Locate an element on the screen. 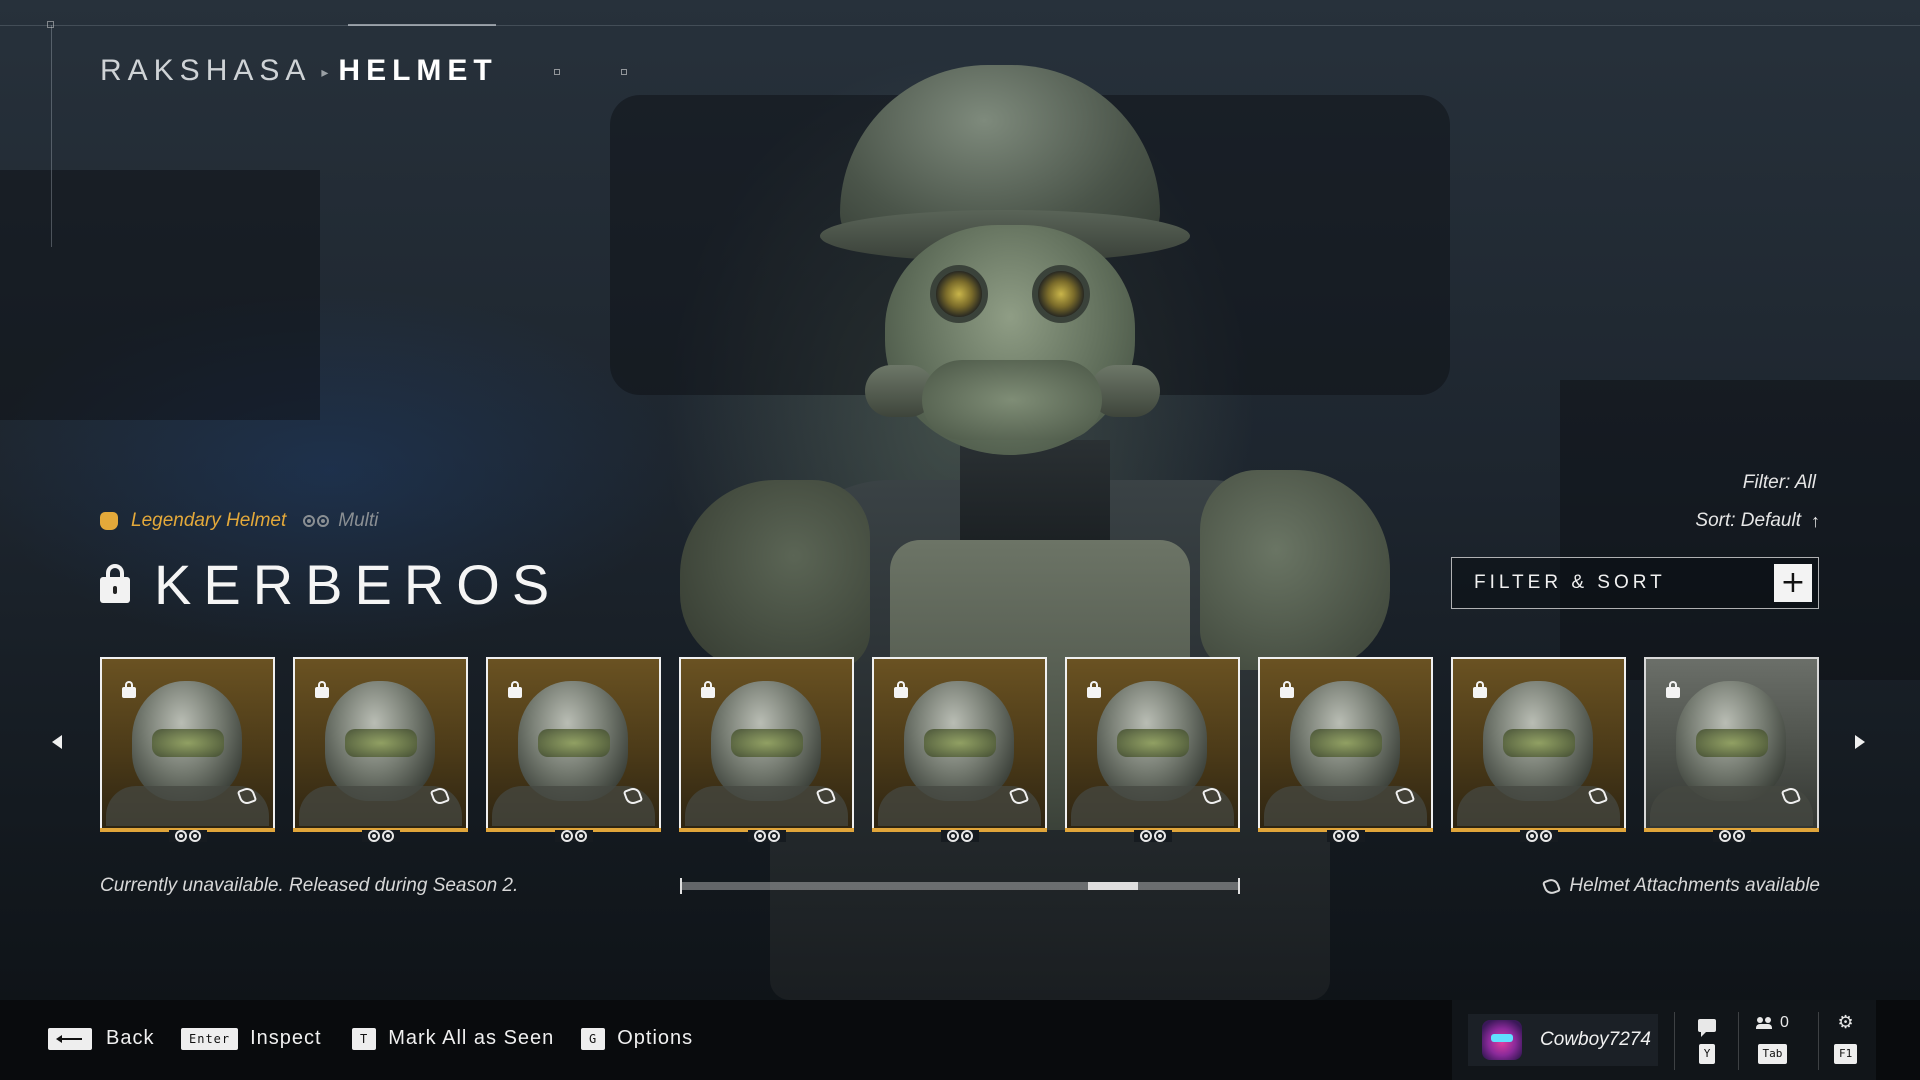 The height and width of the screenshot is (1080, 1920). rarity-label: Legendary Helmet is located at coordinates (209, 520).